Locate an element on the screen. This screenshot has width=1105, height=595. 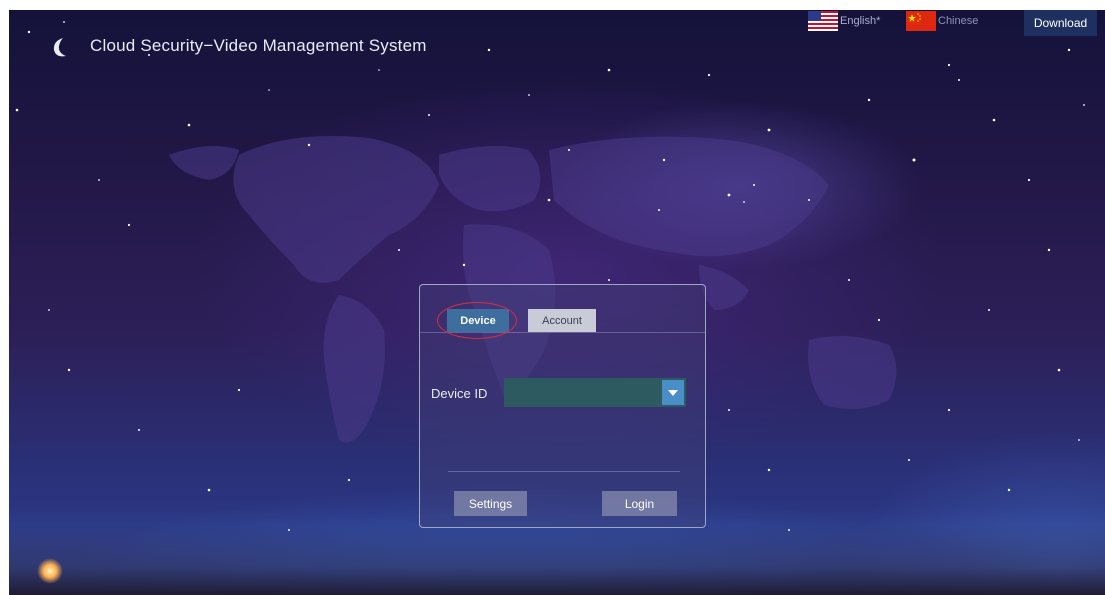
download-button: Download is located at coordinates (1060, 23).